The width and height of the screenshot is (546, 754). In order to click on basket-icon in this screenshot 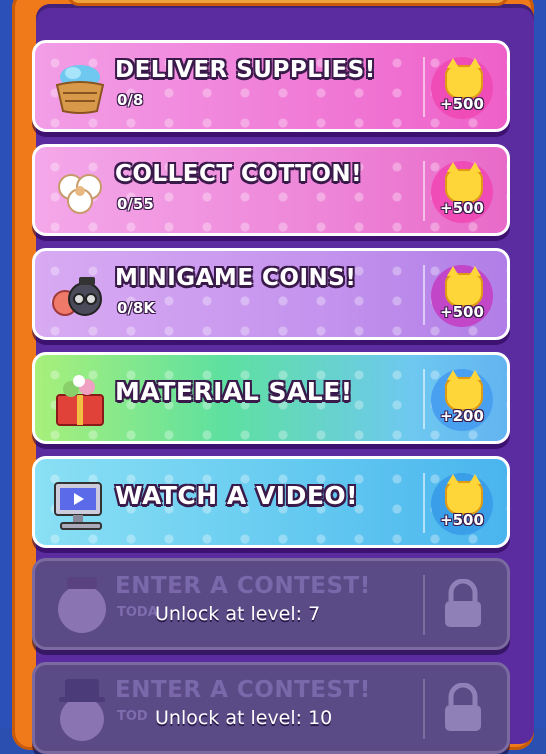, I will do `click(80, 89)`.